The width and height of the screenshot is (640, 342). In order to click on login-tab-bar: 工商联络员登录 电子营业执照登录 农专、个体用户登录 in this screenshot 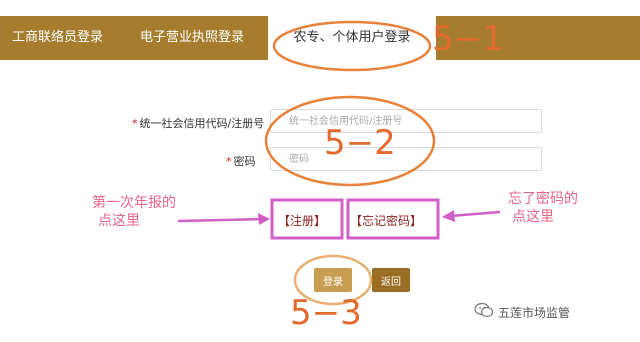, I will do `click(320, 38)`.